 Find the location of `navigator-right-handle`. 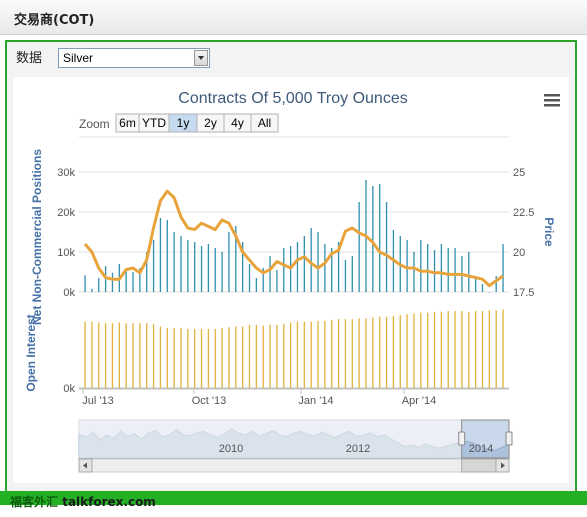

navigator-right-handle is located at coordinates (509, 438).